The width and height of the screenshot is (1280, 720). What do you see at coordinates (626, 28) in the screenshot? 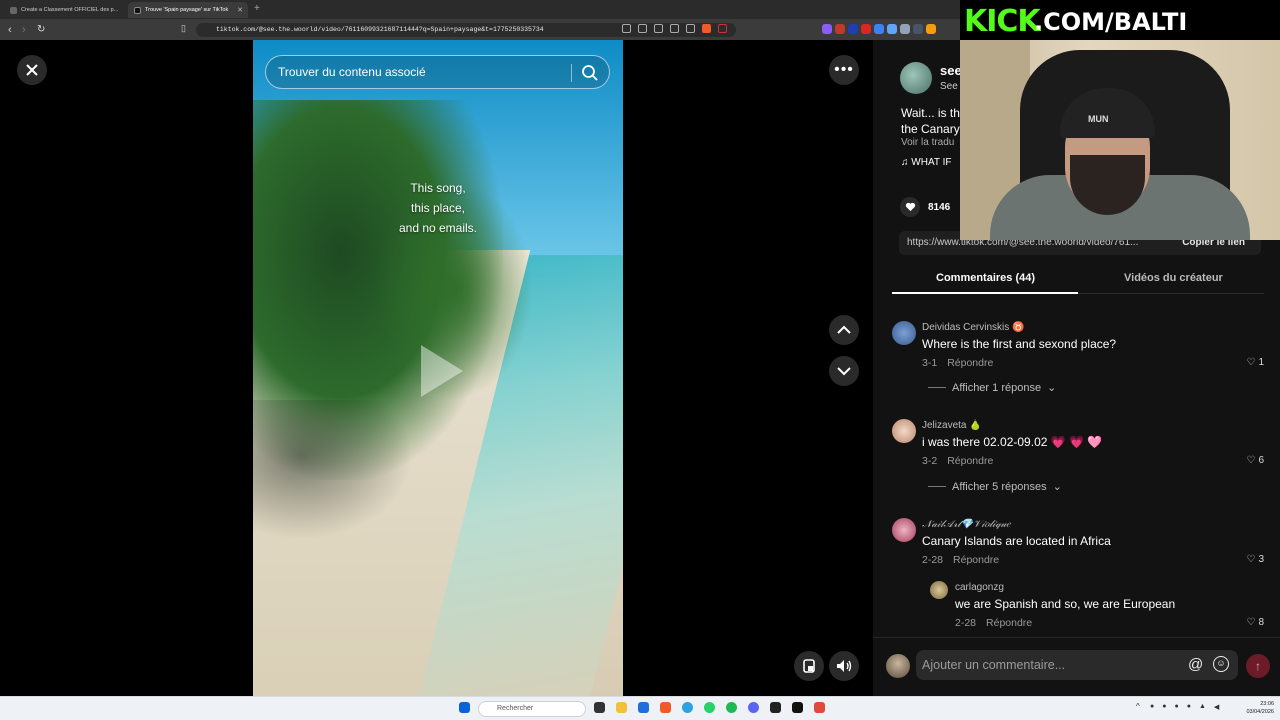
I see `eye-off-icon` at bounding box center [626, 28].